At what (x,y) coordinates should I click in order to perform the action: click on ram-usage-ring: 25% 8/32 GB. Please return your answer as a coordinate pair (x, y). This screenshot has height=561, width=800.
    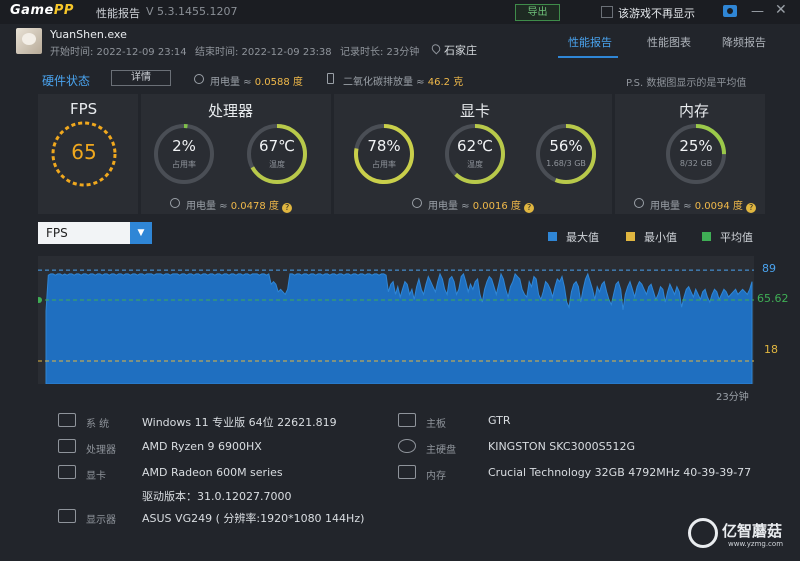
    Looking at the image, I should click on (696, 154).